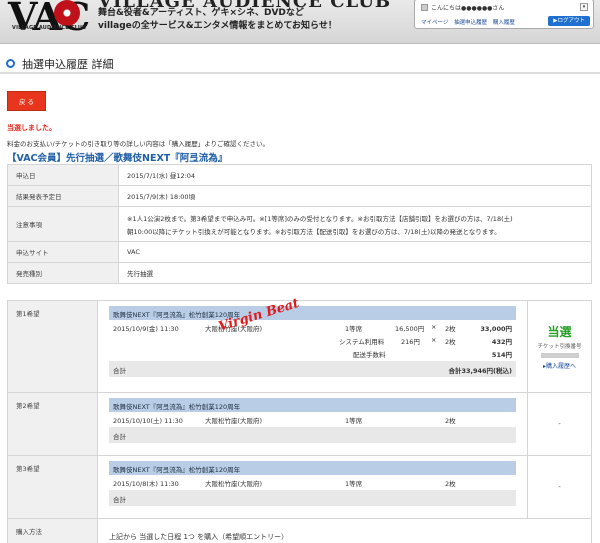 This screenshot has width=600, height=543. What do you see at coordinates (480, 371) in the screenshot?
I see `total-amount: 合計33,946円(税込)` at bounding box center [480, 371].